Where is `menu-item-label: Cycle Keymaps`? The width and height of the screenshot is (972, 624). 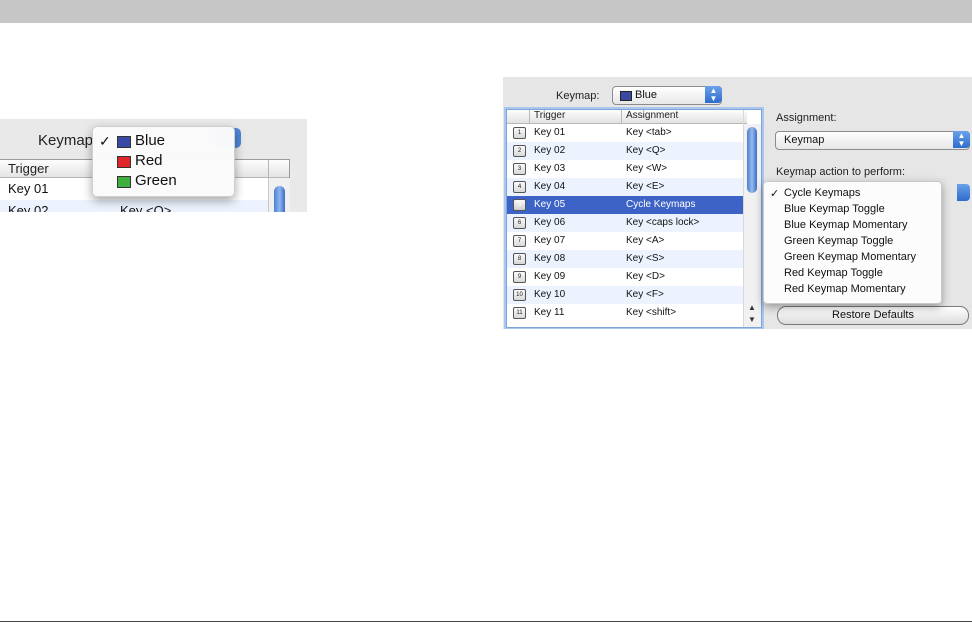
menu-item-label: Cycle Keymaps is located at coordinates (822, 193).